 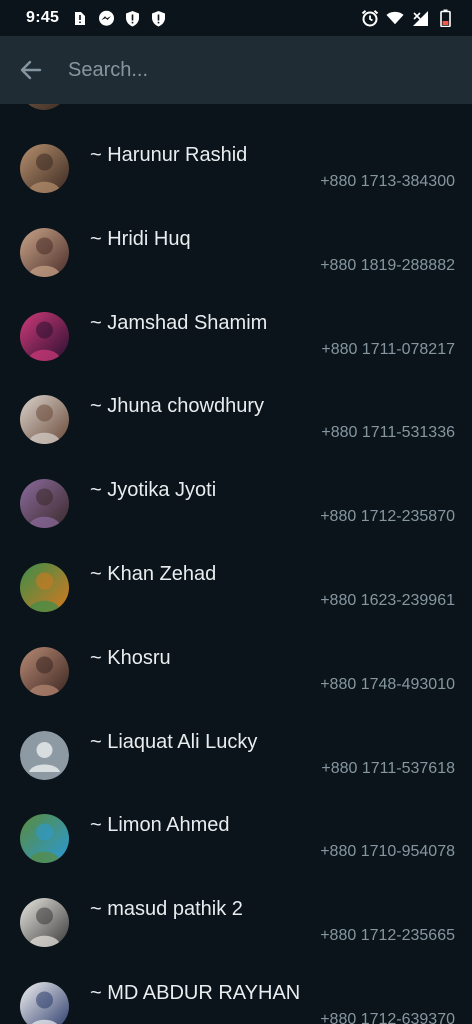 What do you see at coordinates (236, 484) in the screenshot?
I see `contact-row: ~ Jyotika Jyoti +880 1712-235870` at bounding box center [236, 484].